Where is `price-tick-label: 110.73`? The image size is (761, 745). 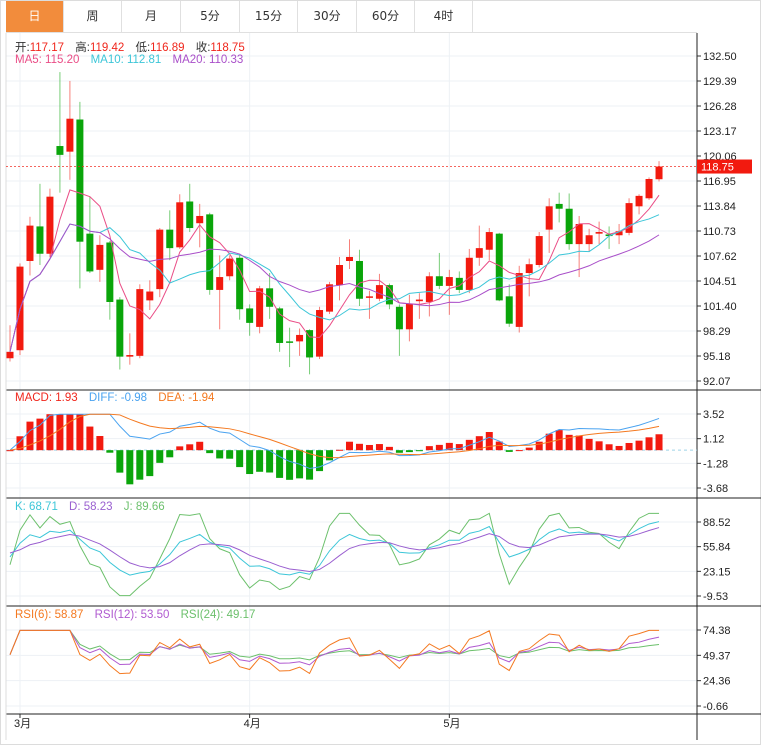
price-tick-label: 110.73 is located at coordinates (719, 232).